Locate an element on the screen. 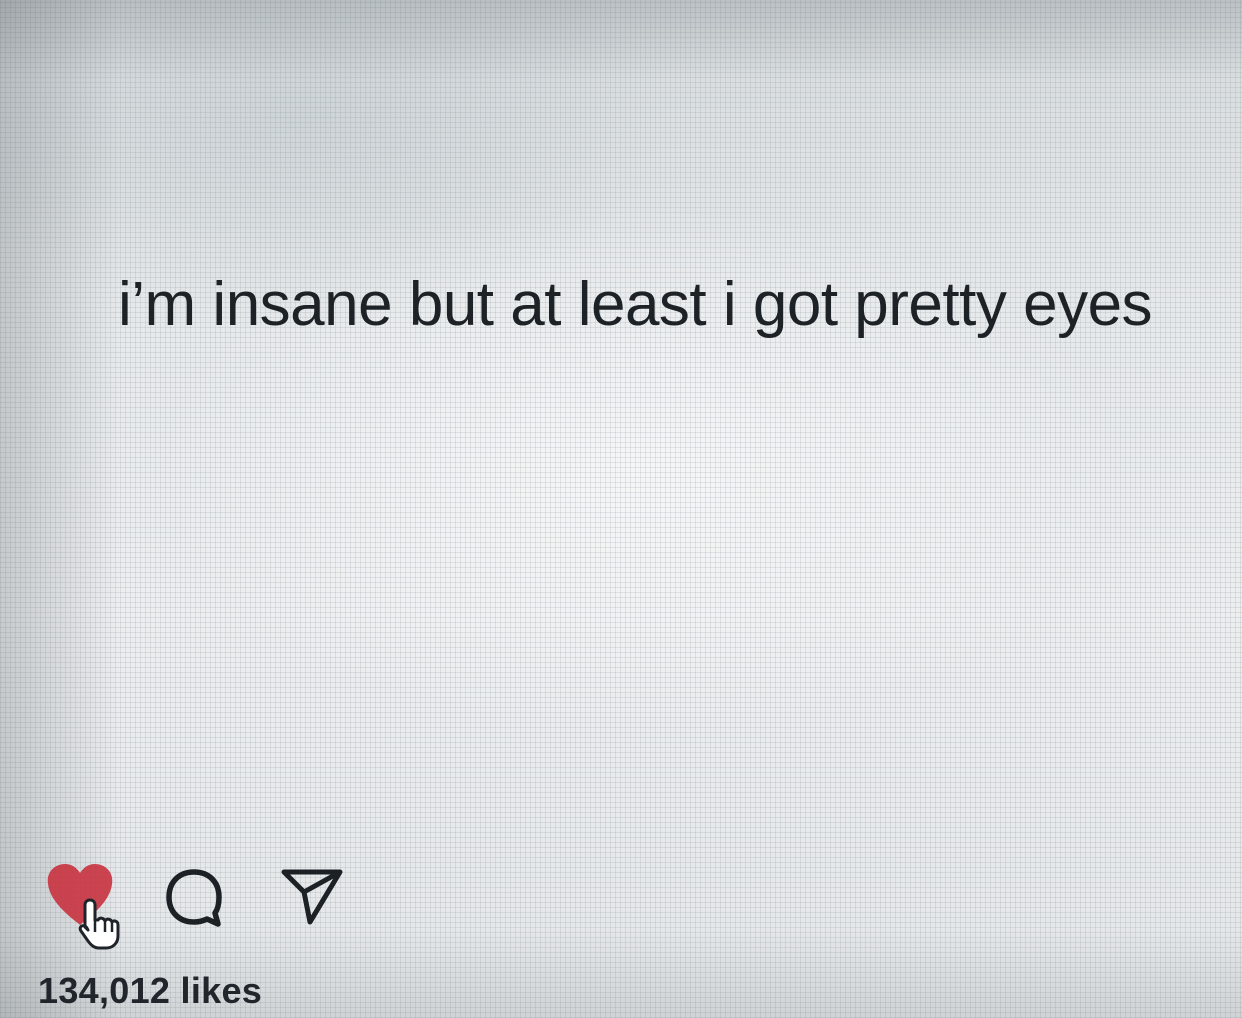 Image resolution: width=1242 pixels, height=1018 pixels. like-count: 134,012 likes is located at coordinates (150, 991).